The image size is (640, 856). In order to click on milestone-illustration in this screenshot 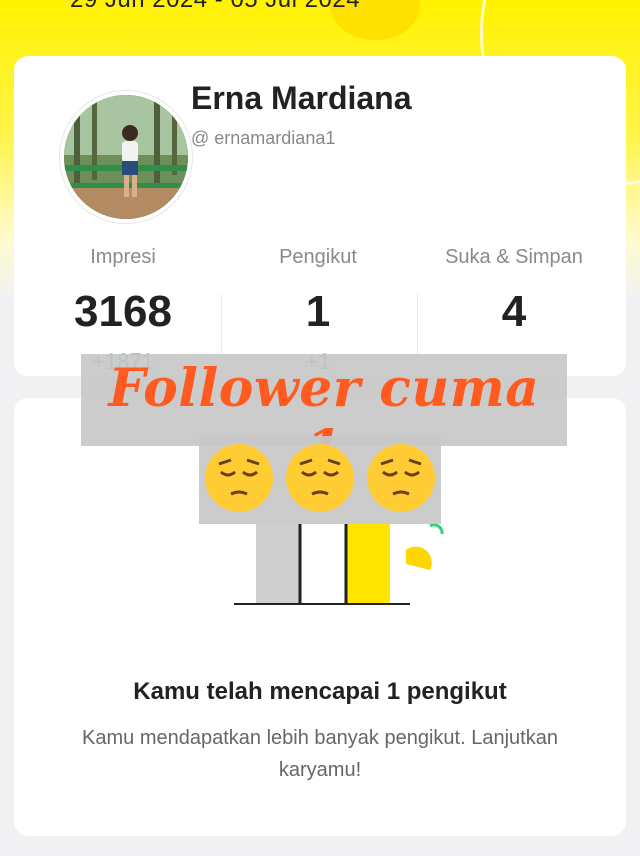, I will do `click(339, 564)`.